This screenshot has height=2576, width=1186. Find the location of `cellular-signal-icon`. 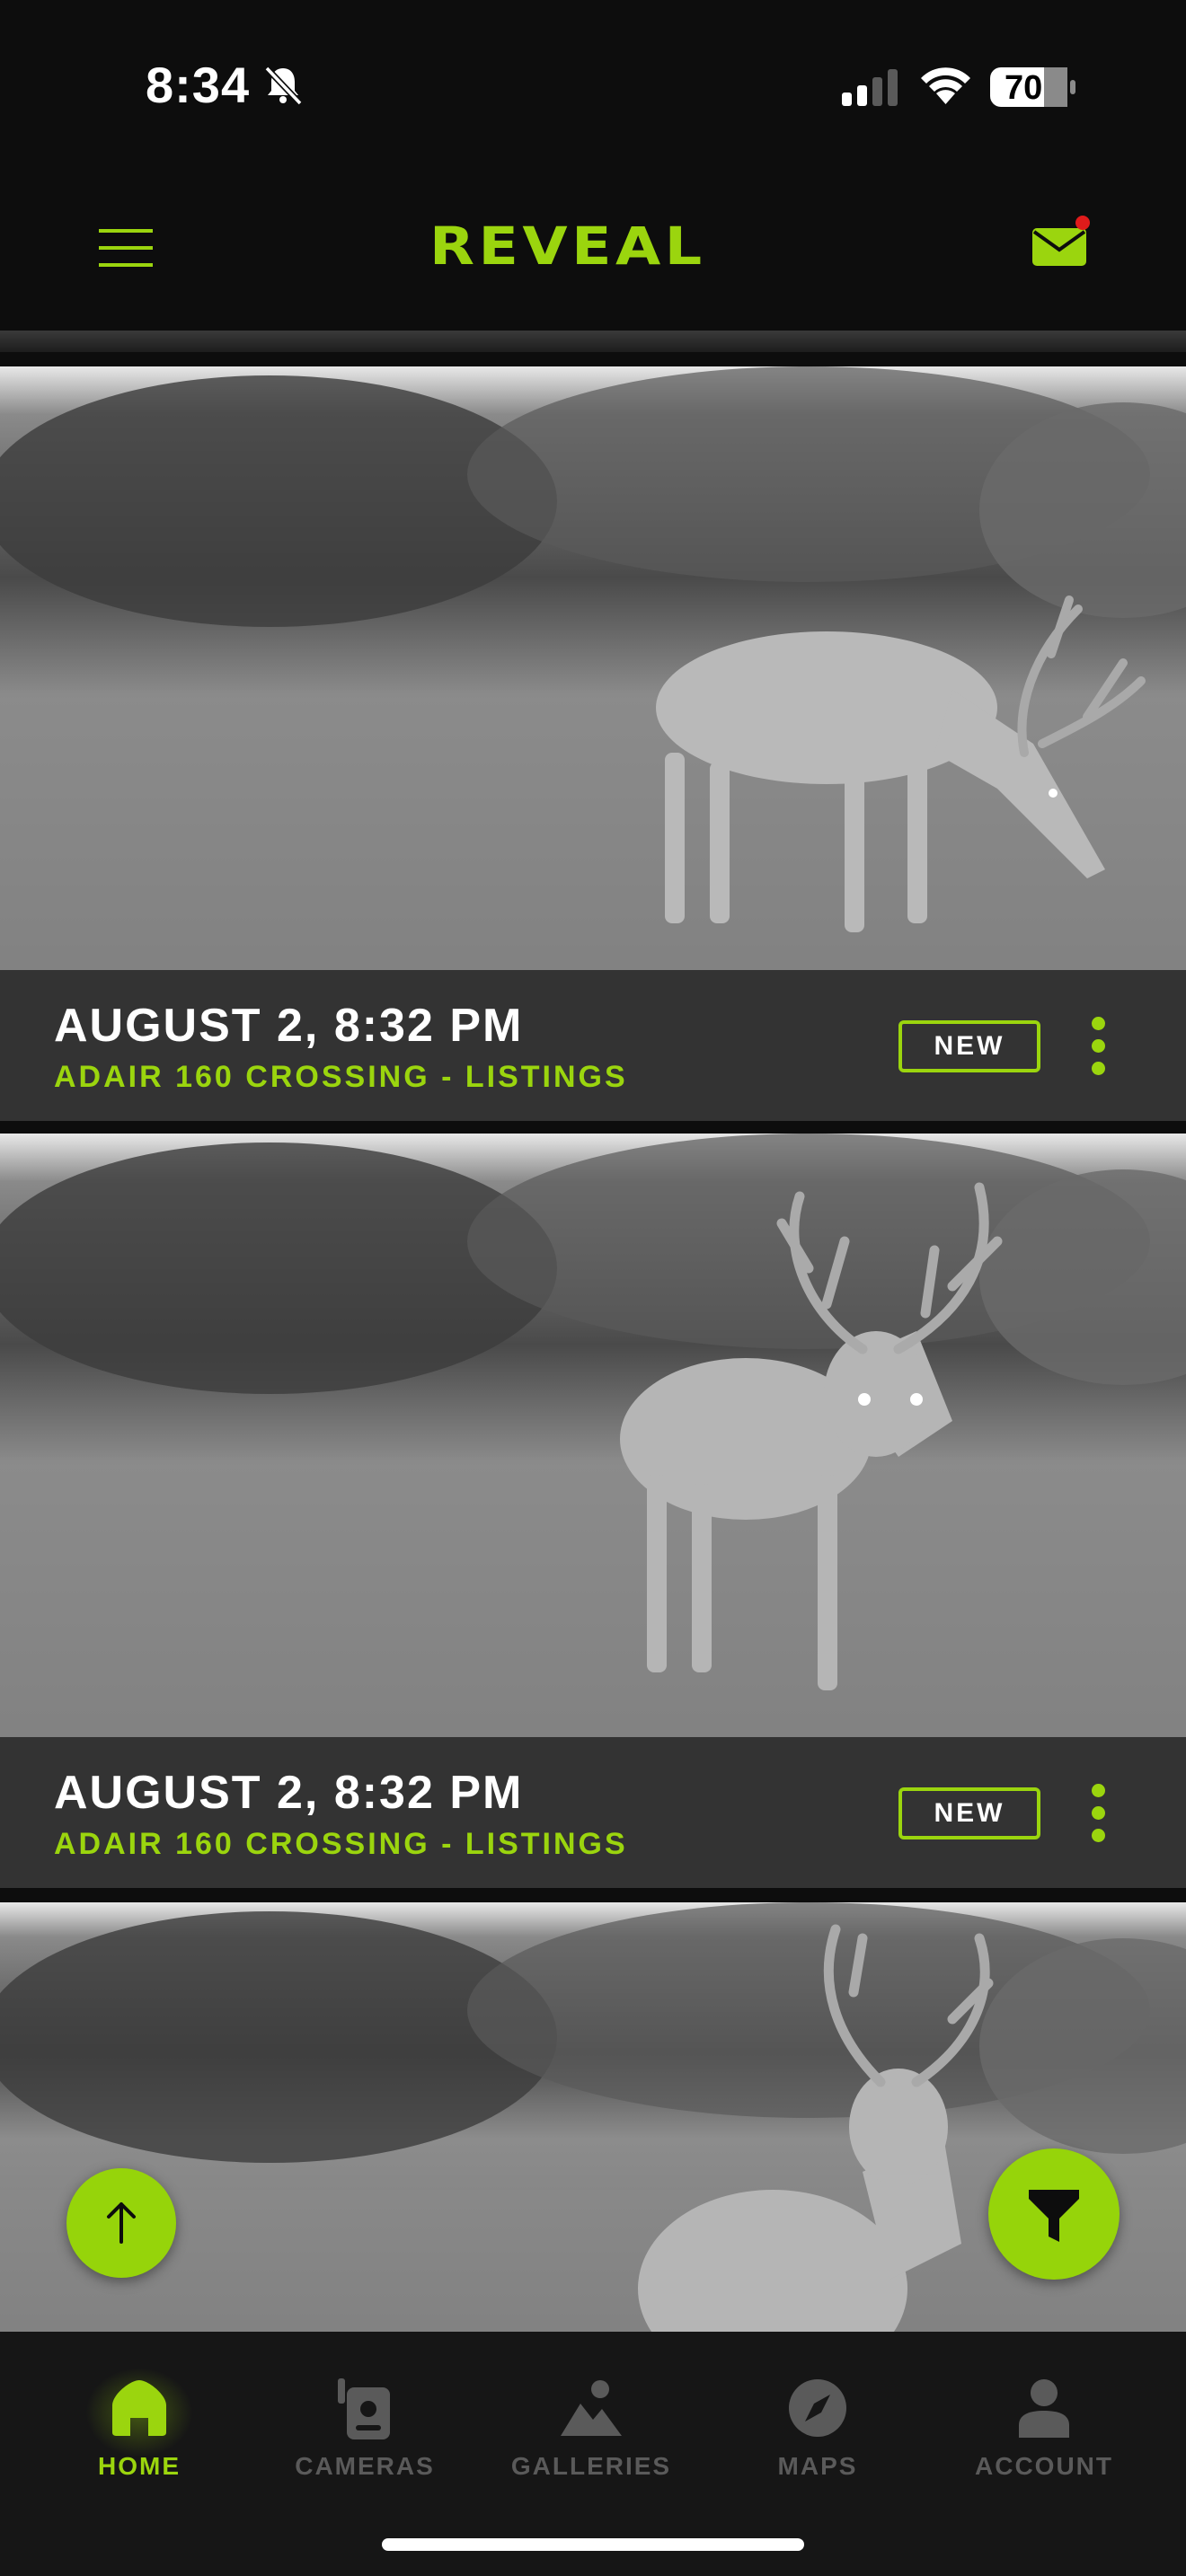

cellular-signal-icon is located at coordinates (870, 87).